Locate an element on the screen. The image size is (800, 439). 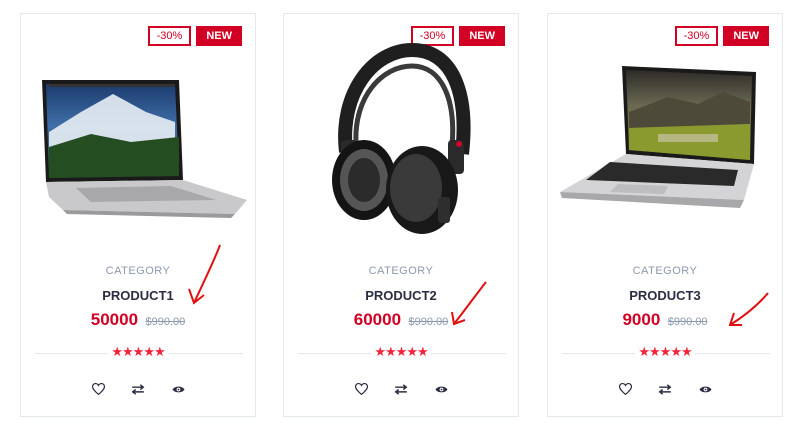
product-price: 50000 is located at coordinates (114, 319).